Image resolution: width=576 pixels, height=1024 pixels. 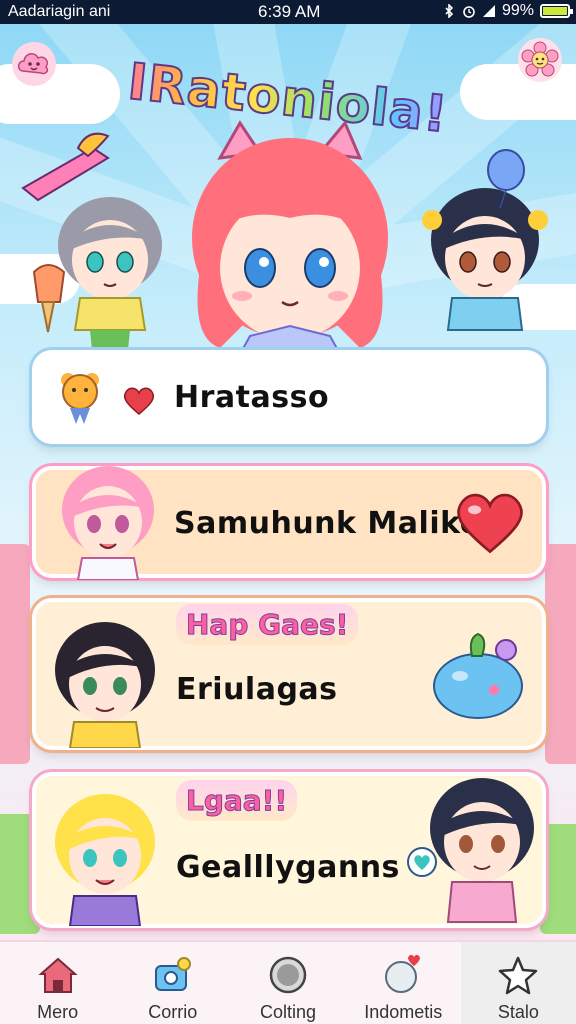 I want to click on battery-percent: 99%, so click(x=517, y=10).